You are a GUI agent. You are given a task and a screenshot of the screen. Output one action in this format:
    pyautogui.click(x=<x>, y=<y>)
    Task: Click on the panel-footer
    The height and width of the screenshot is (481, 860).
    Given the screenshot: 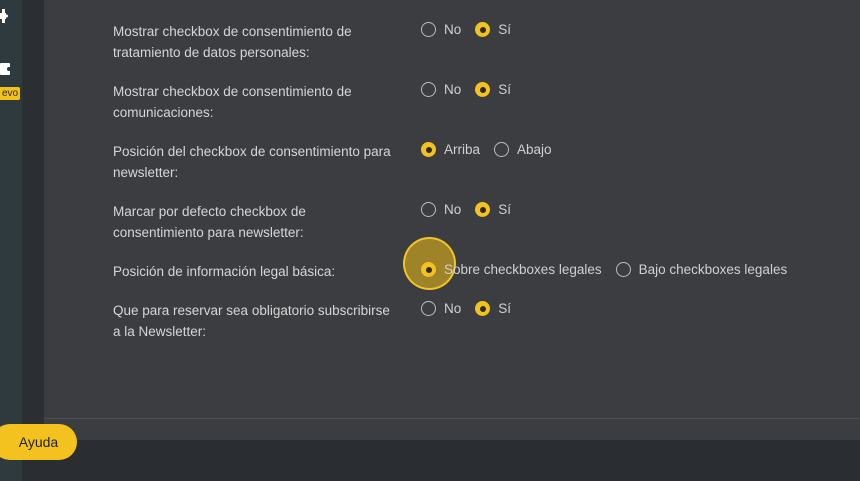 What is the action you would take?
    pyautogui.click(x=452, y=429)
    